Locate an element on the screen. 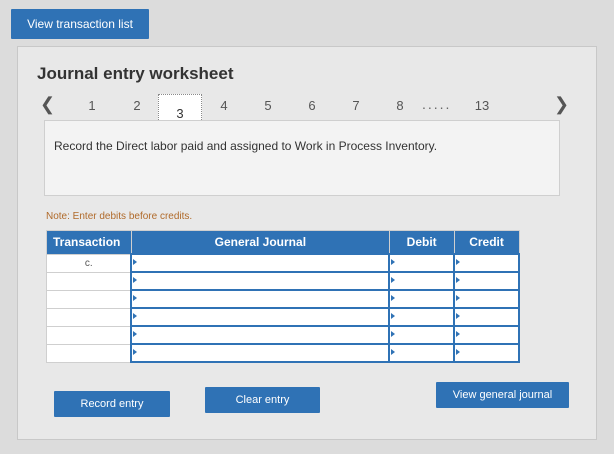  clear-entry-button: Clear entry is located at coordinates (262, 400).